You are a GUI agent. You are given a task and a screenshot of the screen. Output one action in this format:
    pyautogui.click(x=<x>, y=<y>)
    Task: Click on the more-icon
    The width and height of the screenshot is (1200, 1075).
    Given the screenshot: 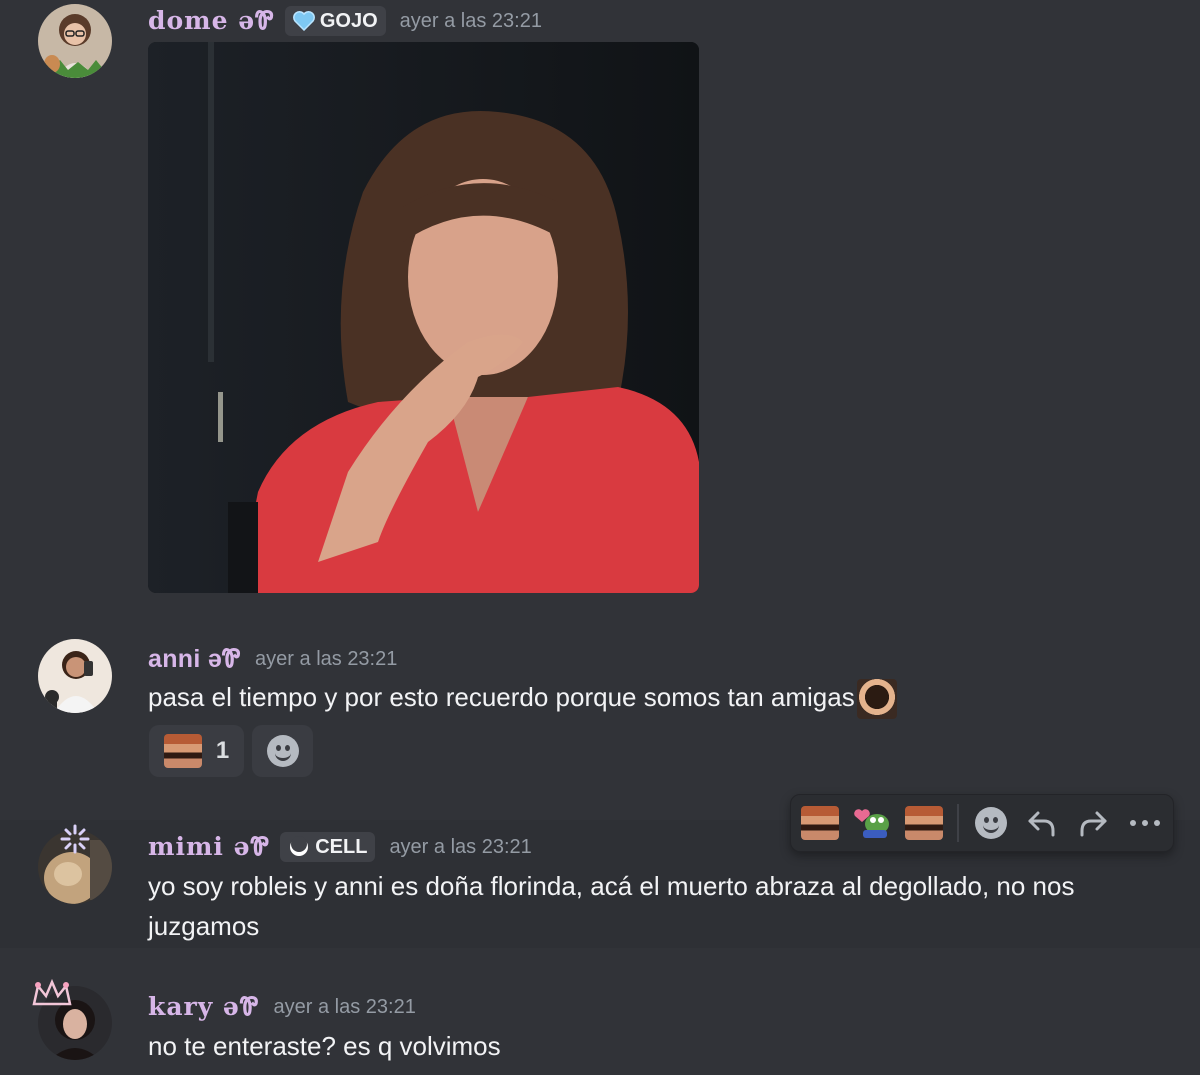 What is the action you would take?
    pyautogui.click(x=1144, y=823)
    